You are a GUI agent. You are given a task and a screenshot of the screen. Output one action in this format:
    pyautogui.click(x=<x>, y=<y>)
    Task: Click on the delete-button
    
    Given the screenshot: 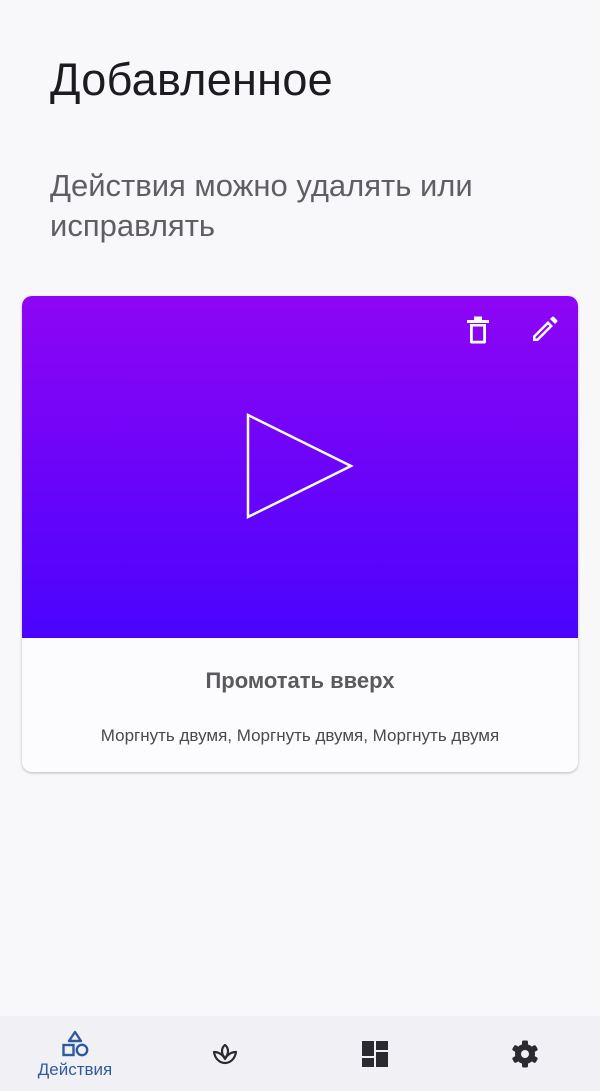 What is the action you would take?
    pyautogui.click(x=478, y=330)
    